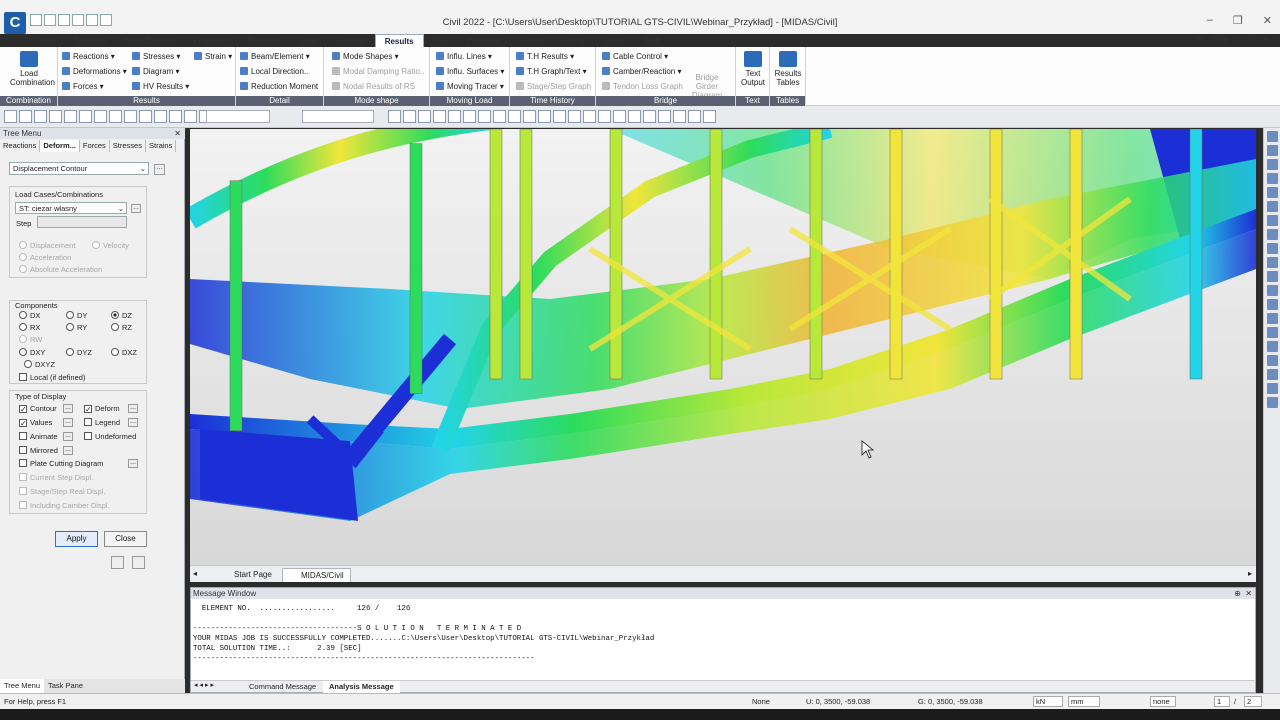 This screenshot has width=1280, height=720. I want to click on diagram-button: Diagram ▾, so click(155, 71).